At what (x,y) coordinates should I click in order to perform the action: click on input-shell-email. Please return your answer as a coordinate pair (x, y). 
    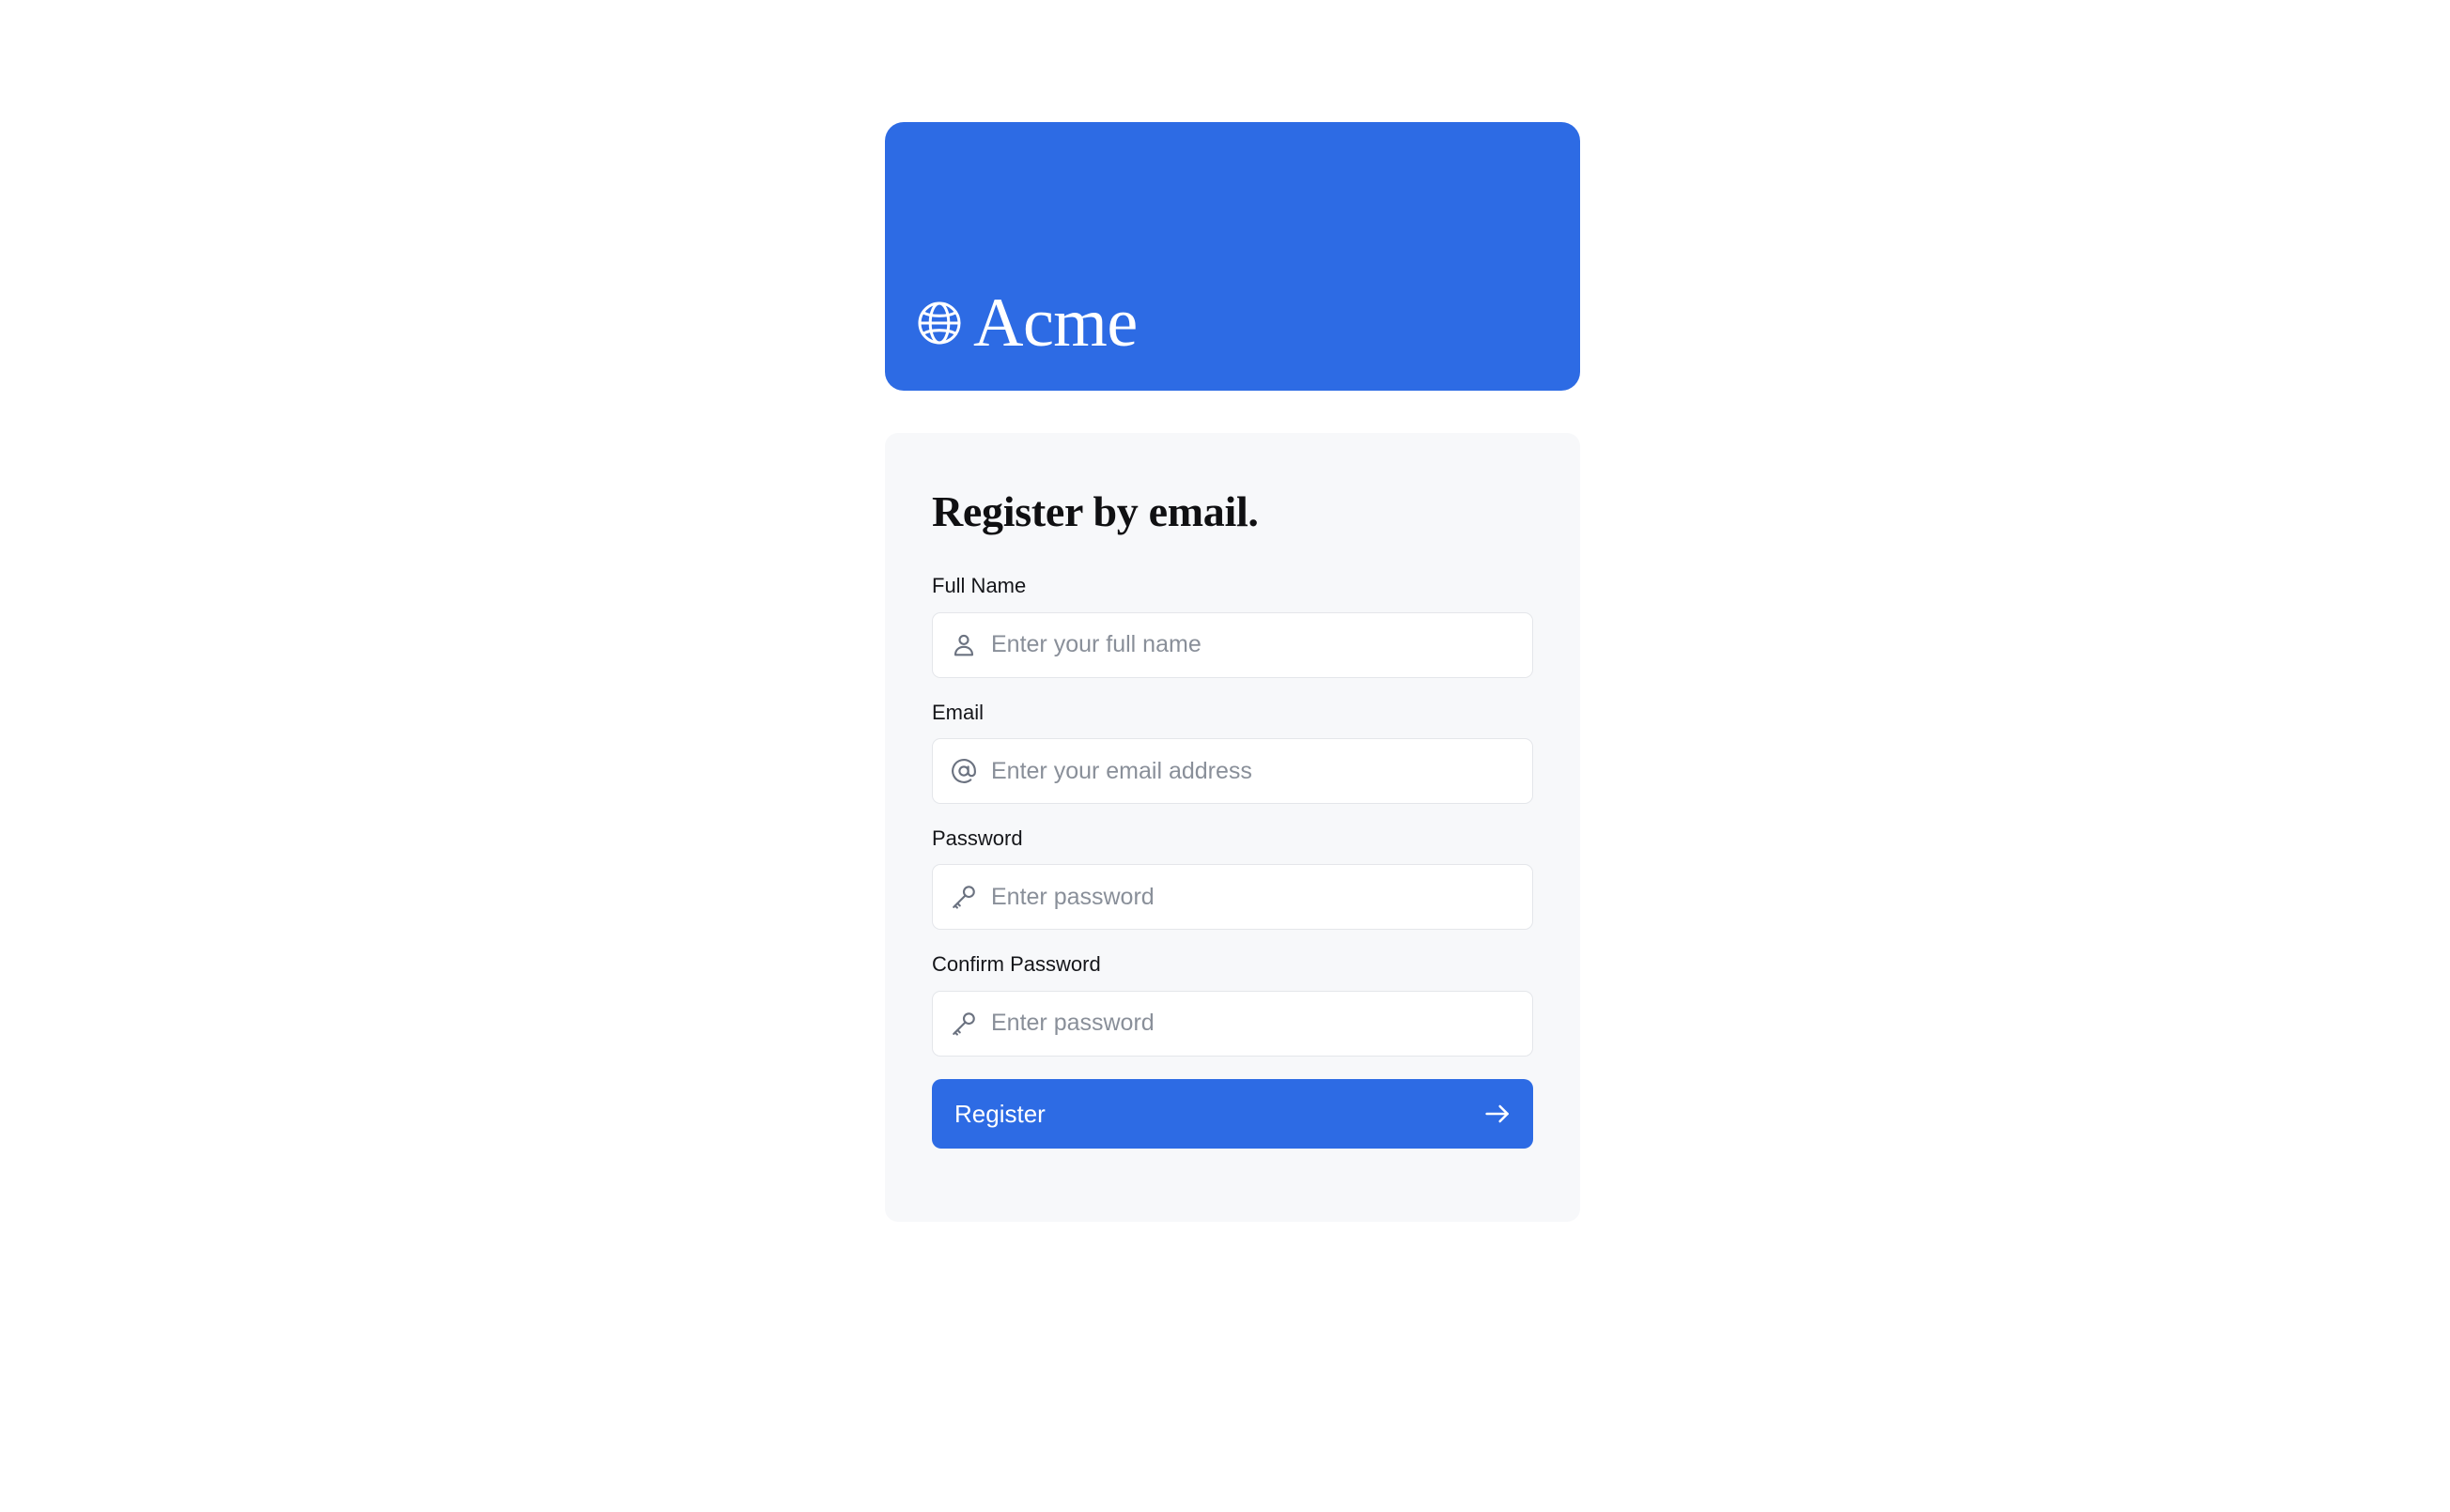
    Looking at the image, I should click on (1232, 772).